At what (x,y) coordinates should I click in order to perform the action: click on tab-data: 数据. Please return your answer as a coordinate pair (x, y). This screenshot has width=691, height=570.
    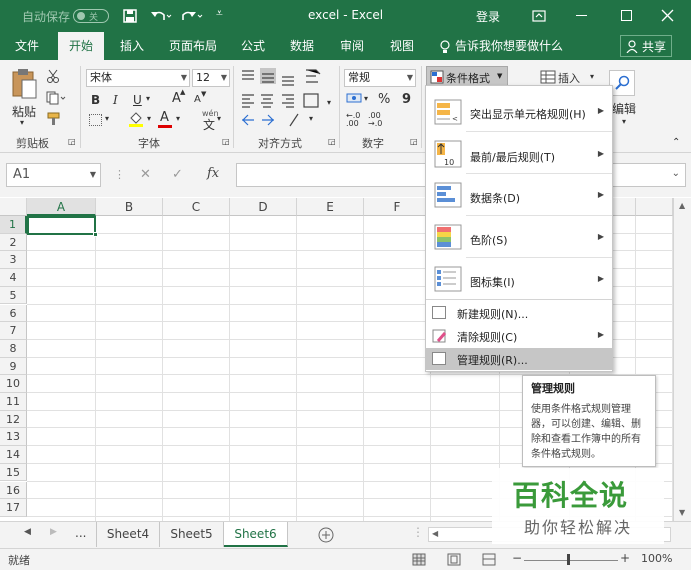
    Looking at the image, I should click on (302, 46).